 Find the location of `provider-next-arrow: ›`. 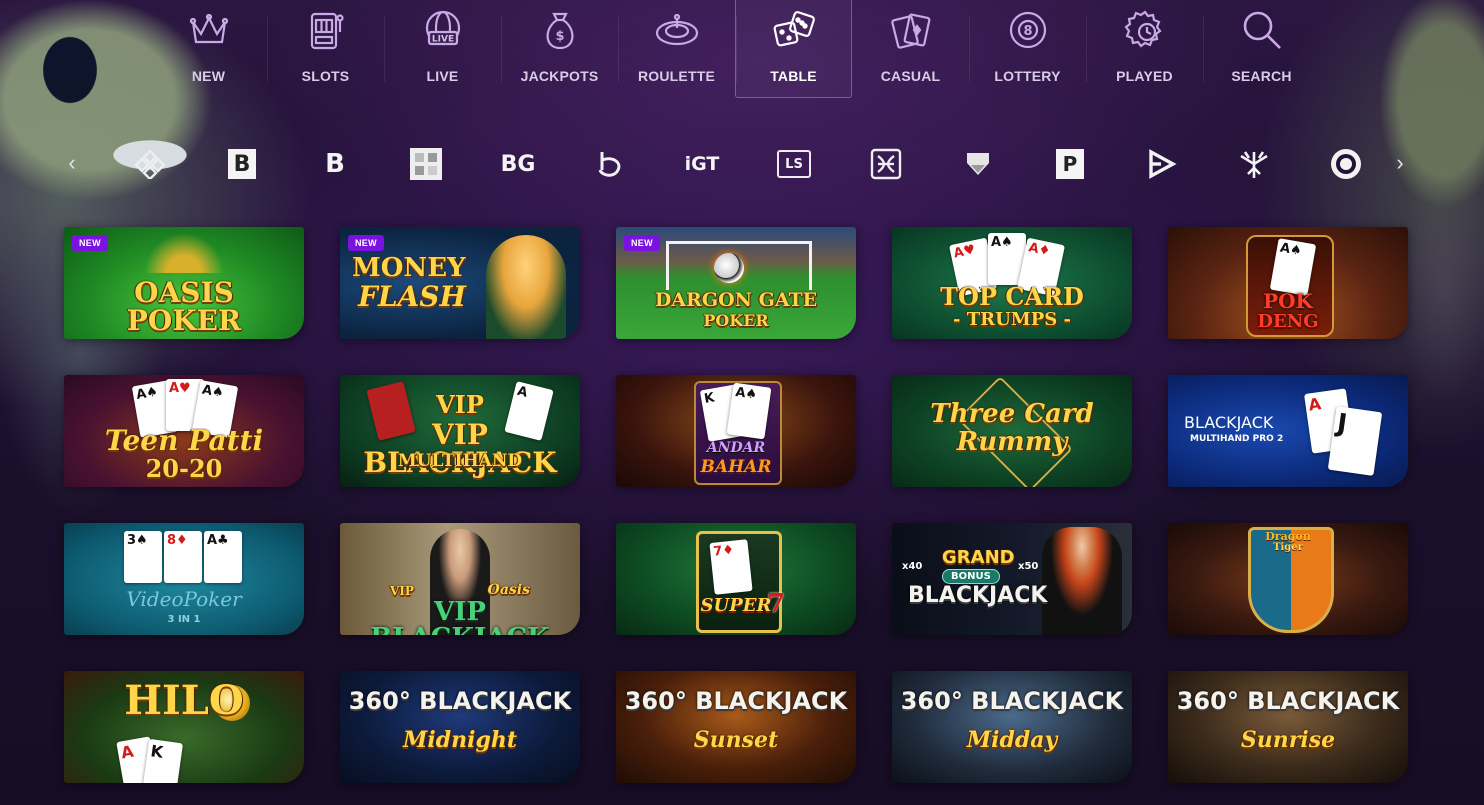

provider-next-arrow: › is located at coordinates (1400, 163).